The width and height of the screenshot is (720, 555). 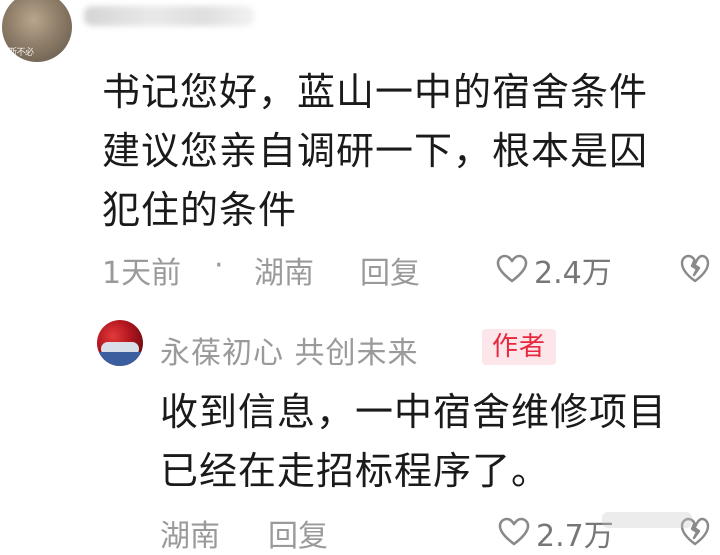 I want to click on comment-line-3: 犯住的条件, so click(x=200, y=210).